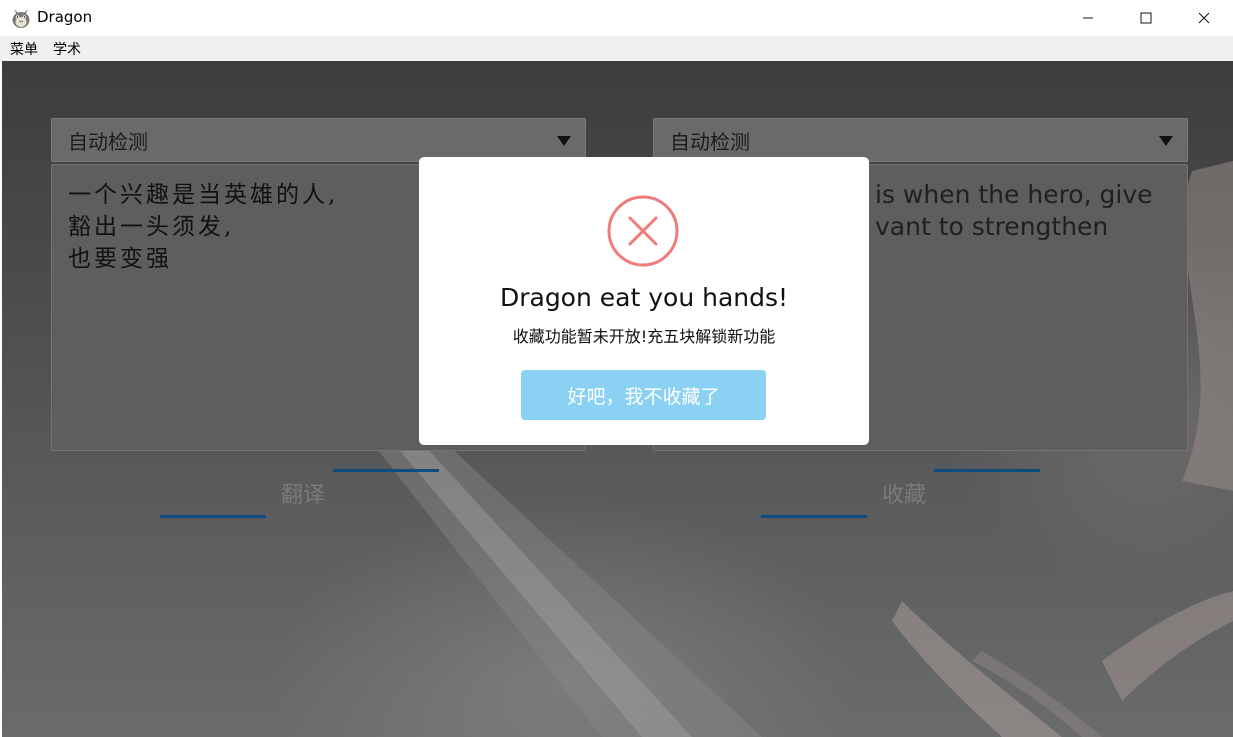  I want to click on target-language-label: 自动检测, so click(710, 141).